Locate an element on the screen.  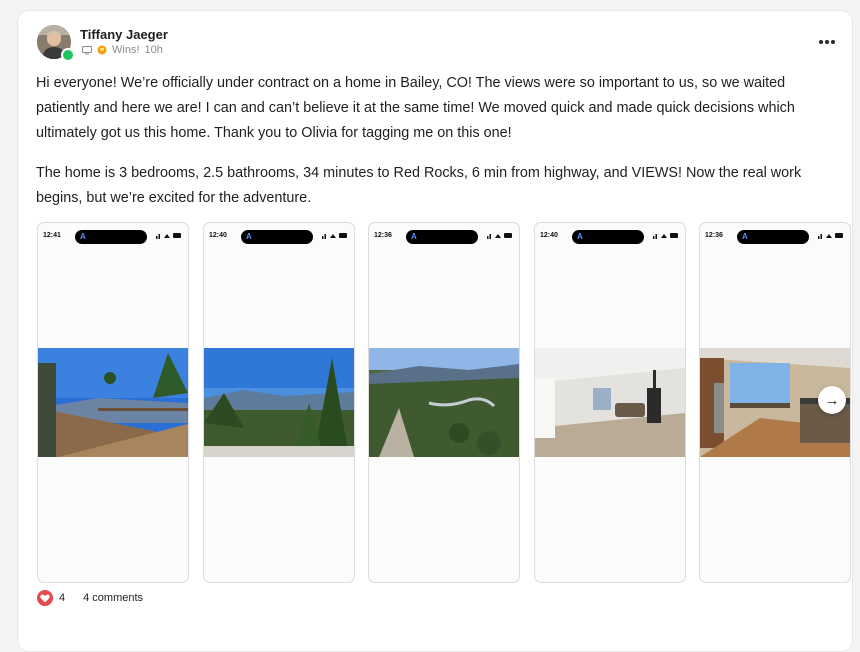
photo-deck-with-mountain-view is located at coordinates (113, 402).